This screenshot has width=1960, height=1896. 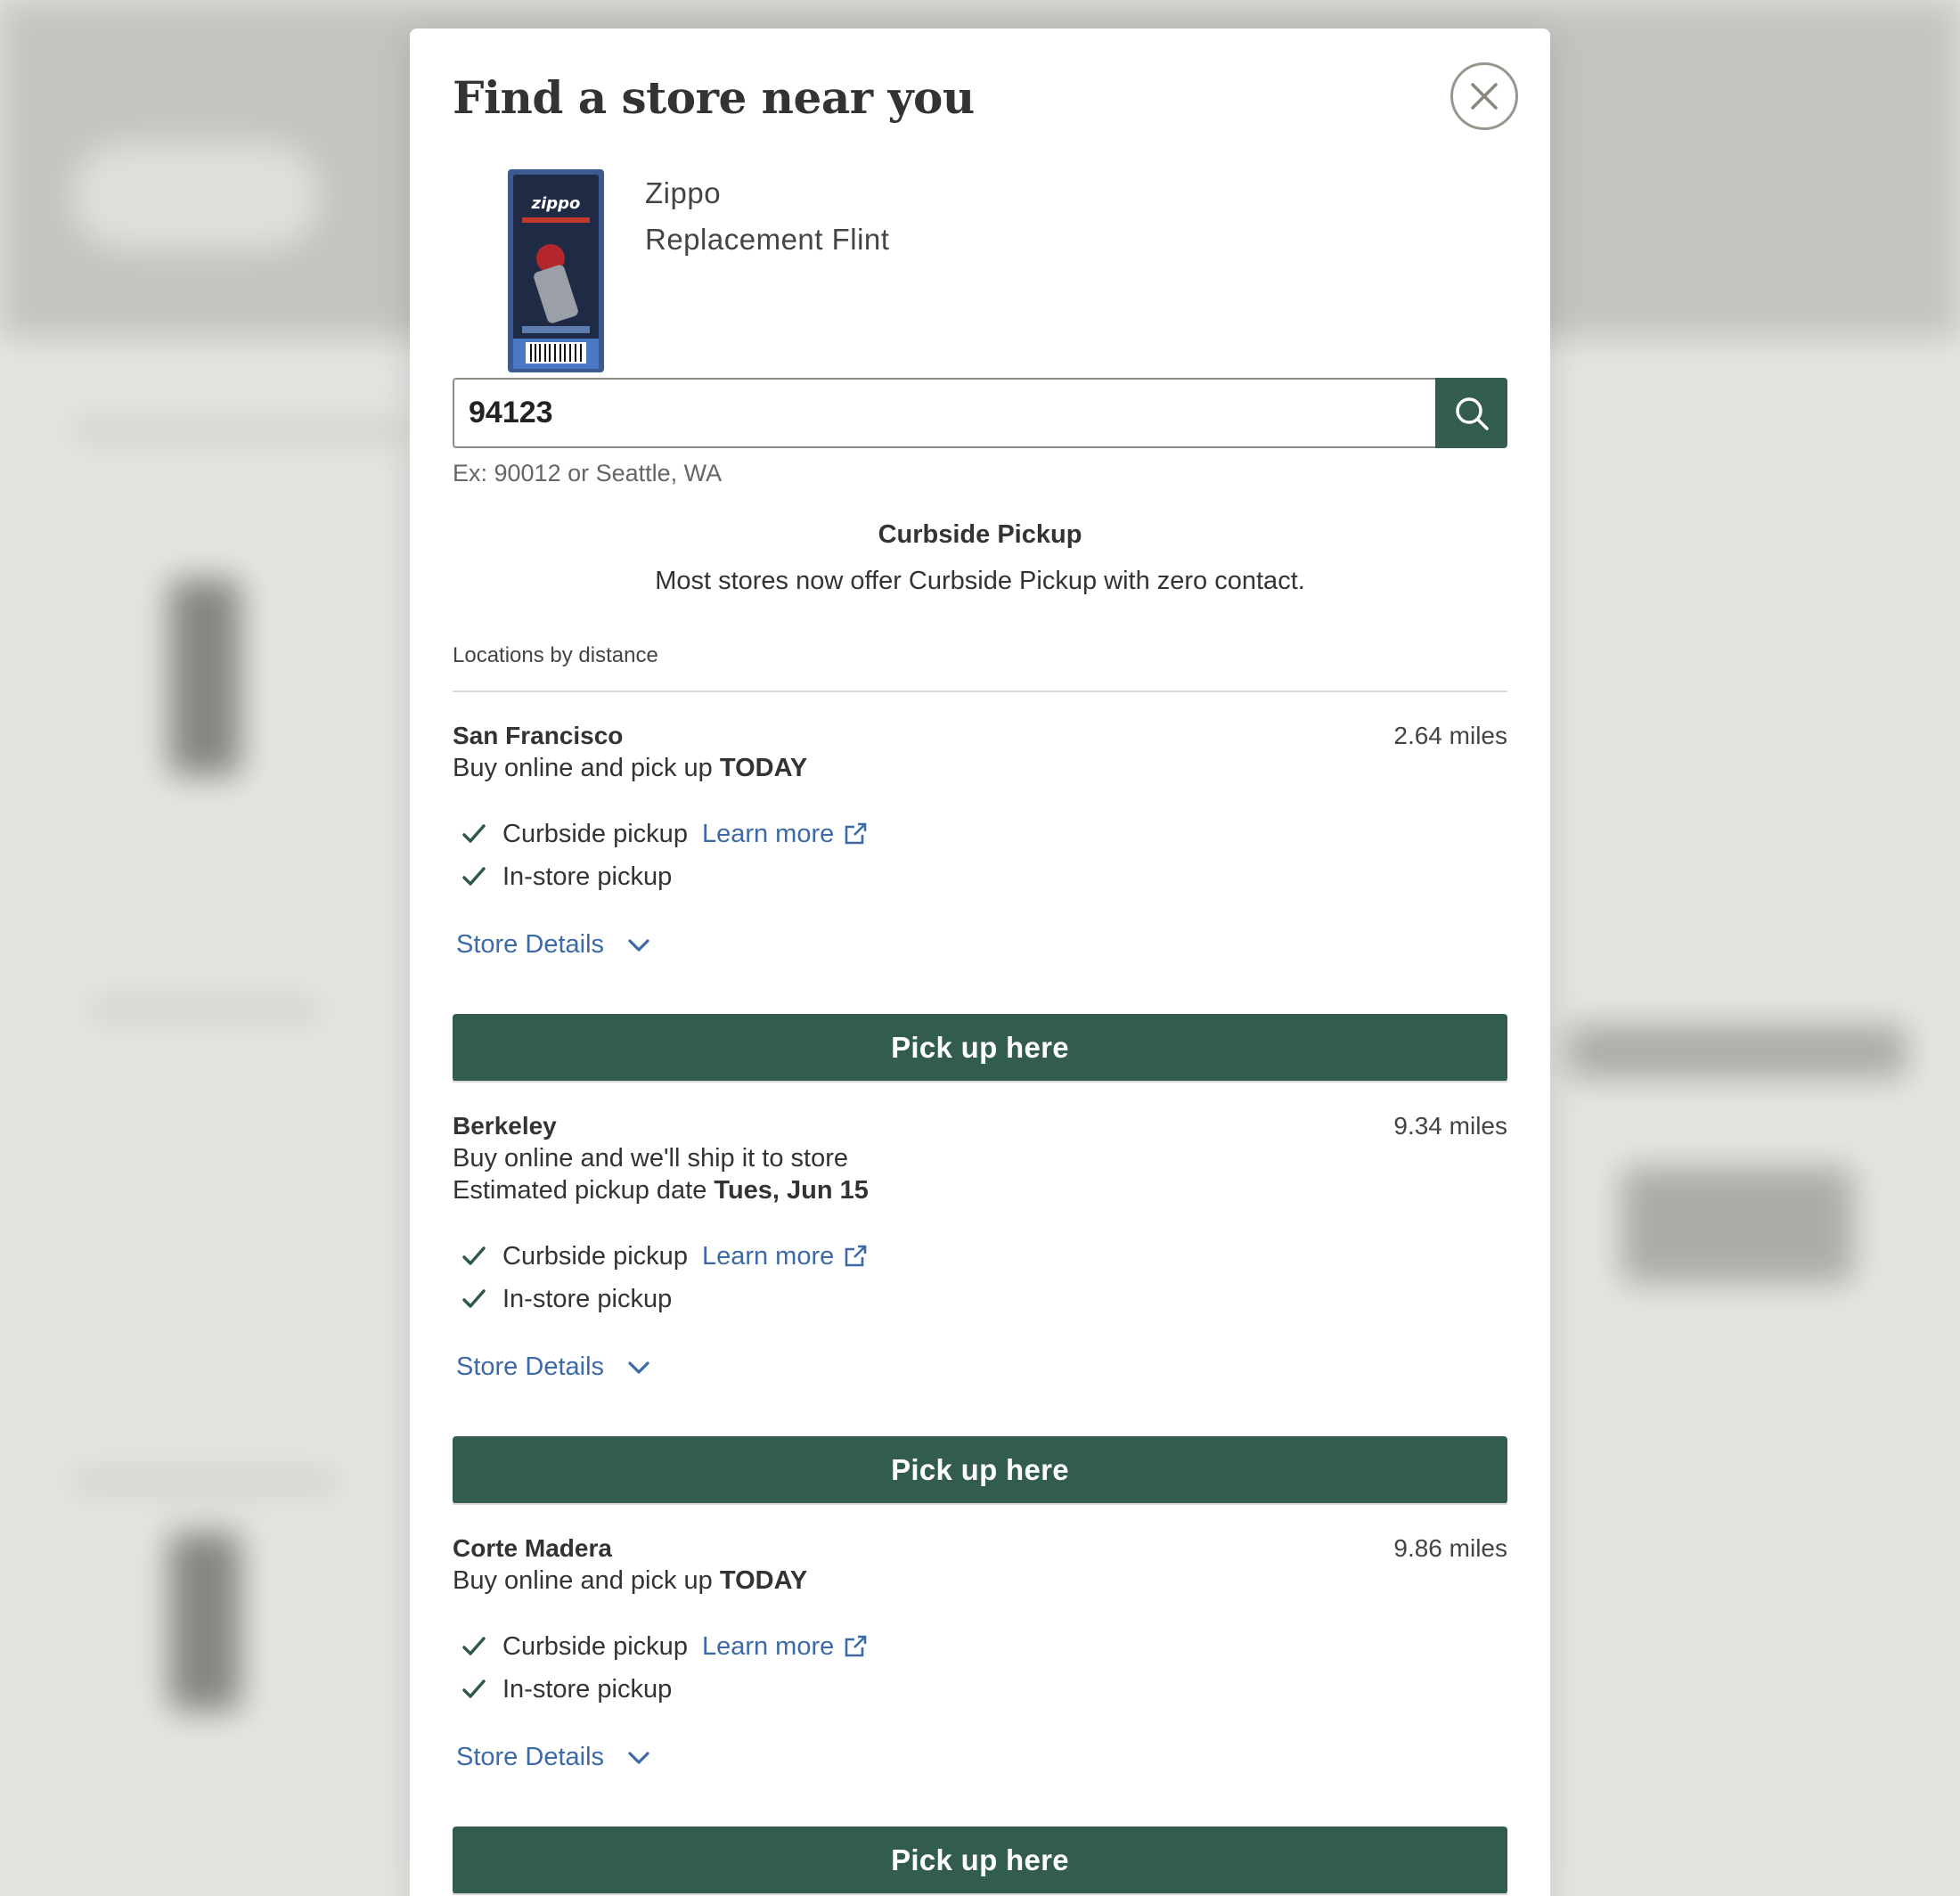 I want to click on product-image: zippo, so click(x=556, y=270).